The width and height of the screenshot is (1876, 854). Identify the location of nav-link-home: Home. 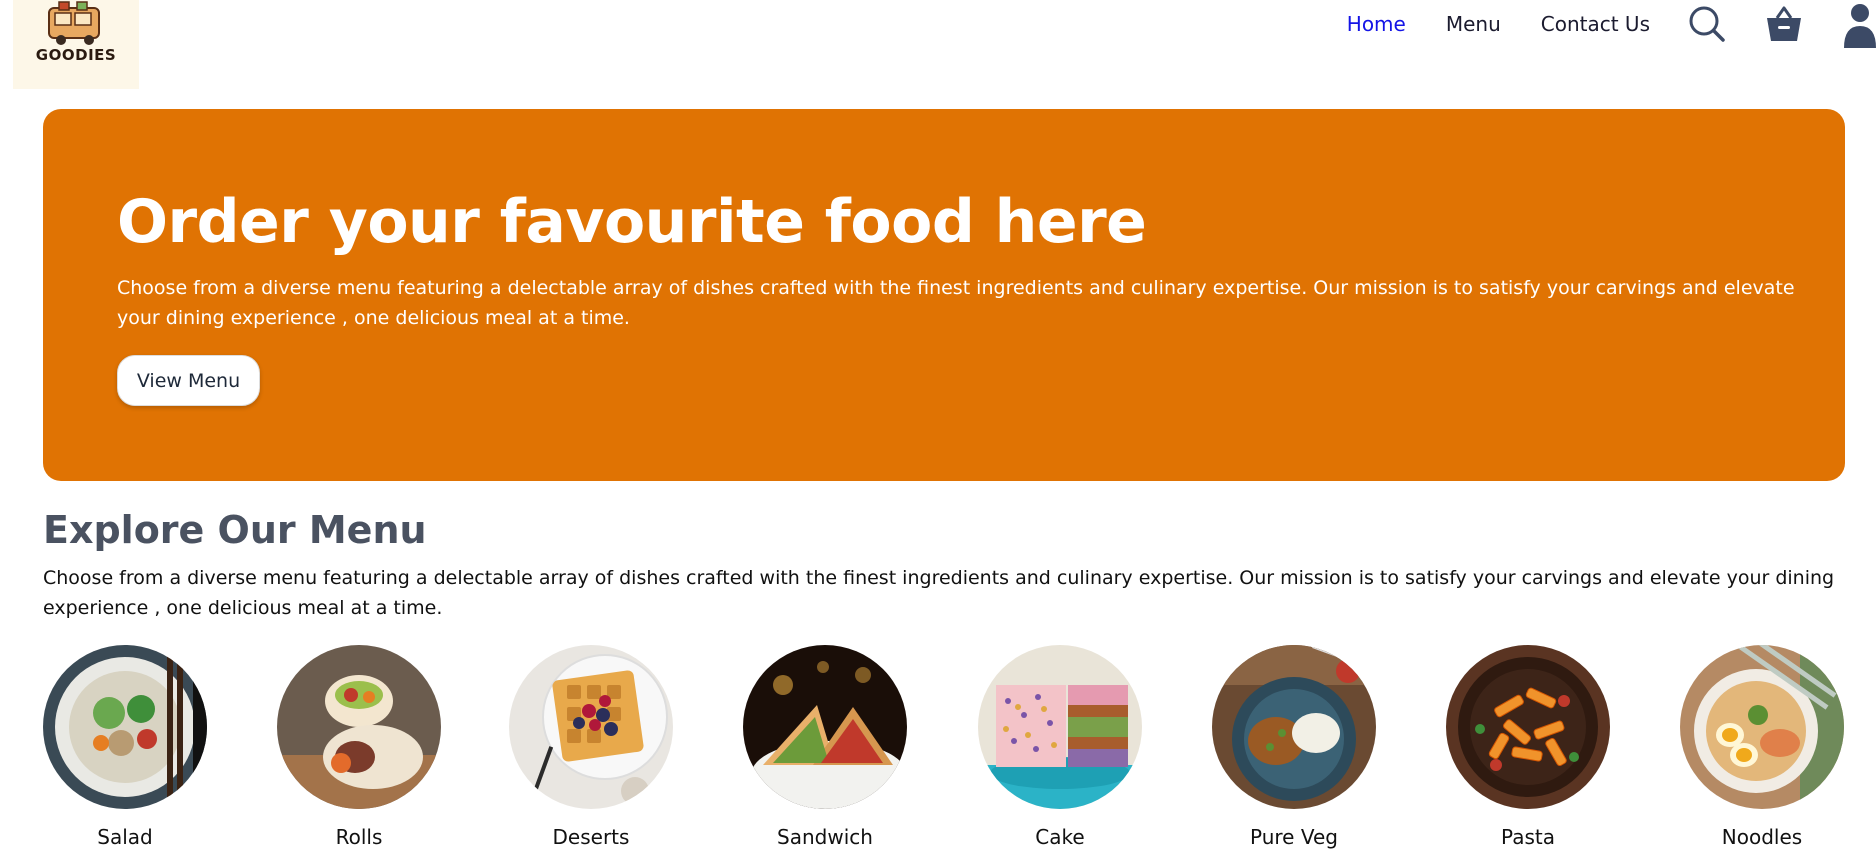
(1376, 24).